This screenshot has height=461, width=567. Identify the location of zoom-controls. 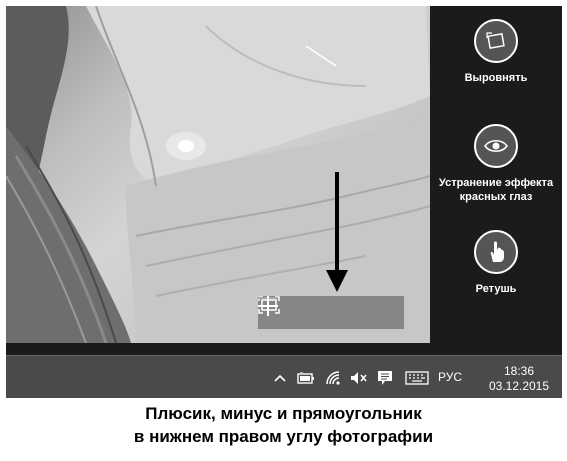
(331, 312).